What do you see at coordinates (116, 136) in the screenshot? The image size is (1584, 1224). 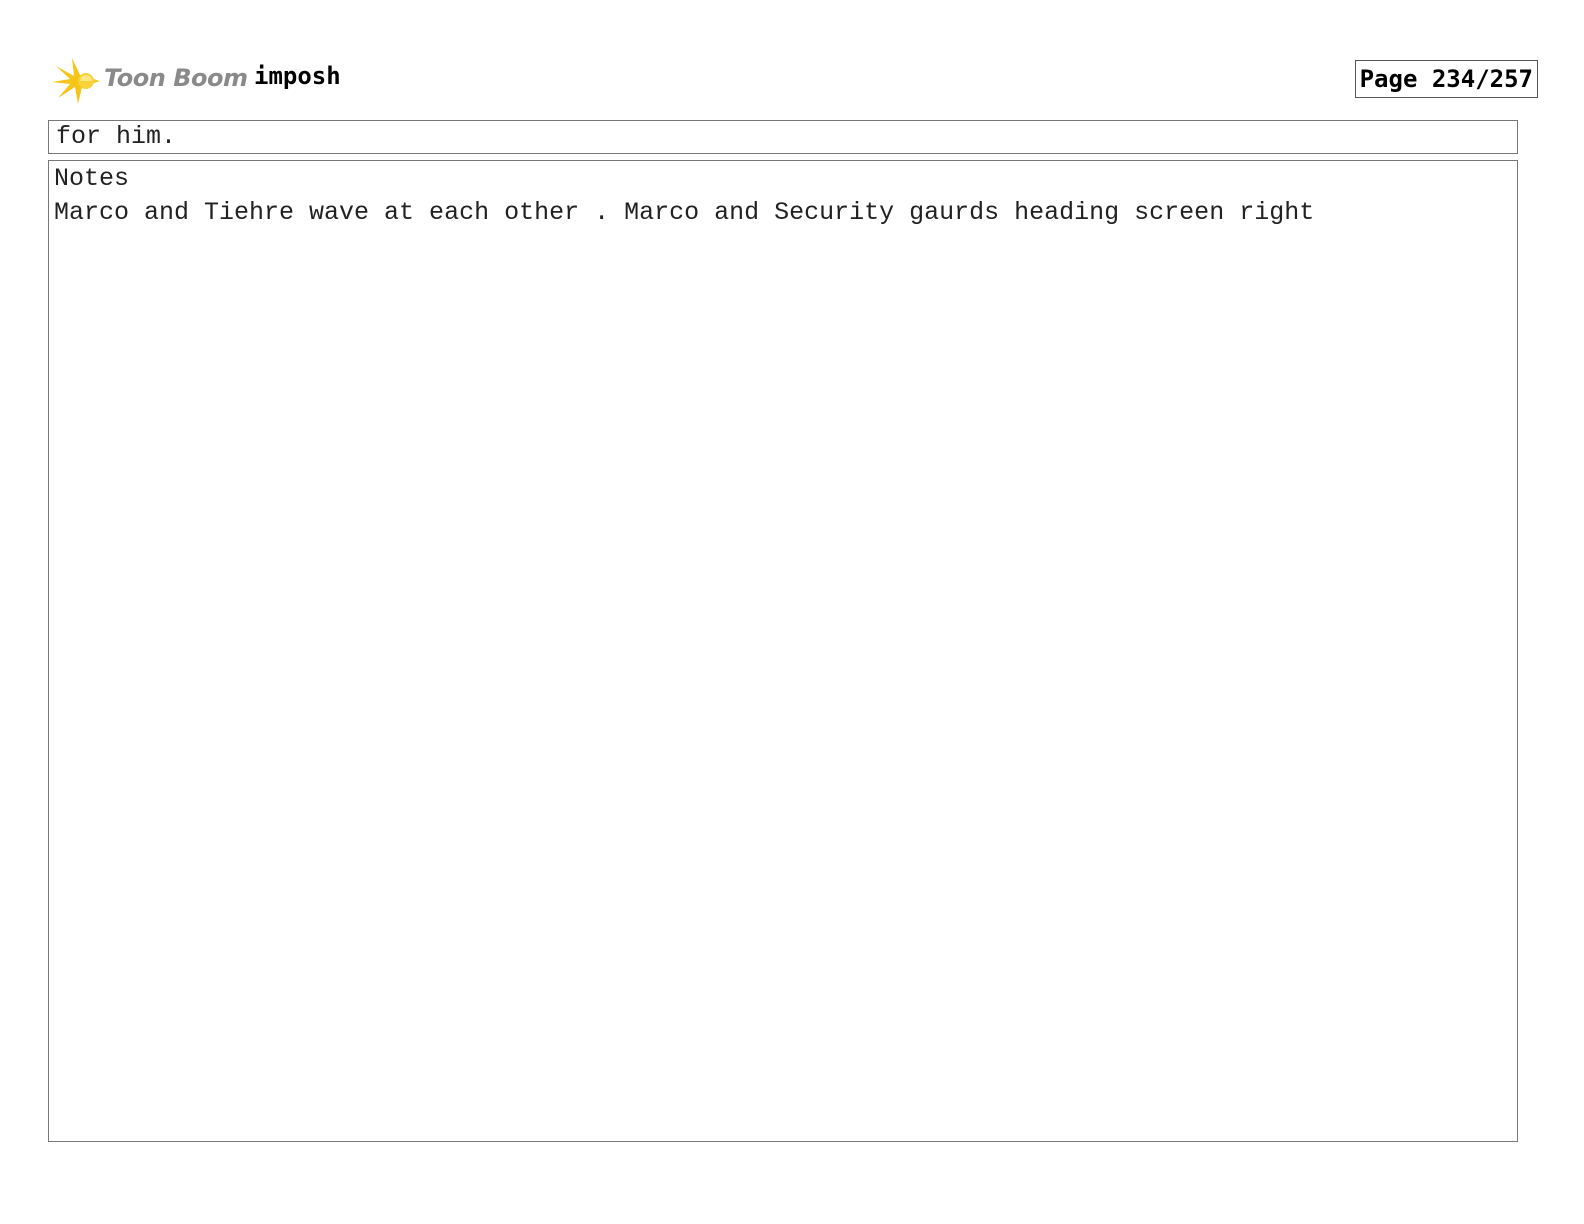 I see `dialogue-text: for him.` at bounding box center [116, 136].